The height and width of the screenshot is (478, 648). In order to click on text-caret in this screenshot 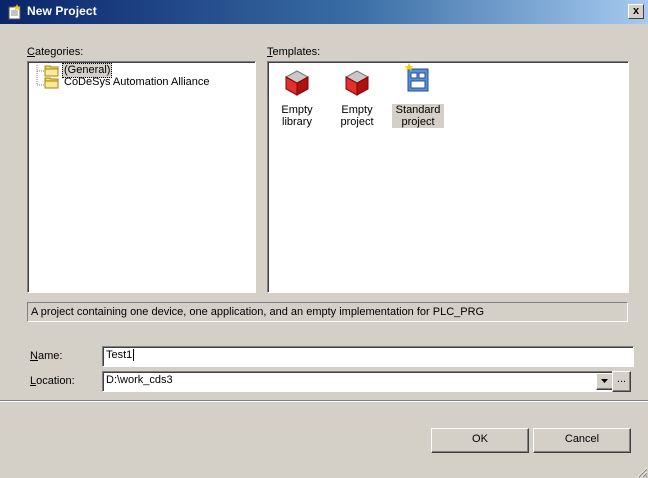, I will do `click(134, 355)`.